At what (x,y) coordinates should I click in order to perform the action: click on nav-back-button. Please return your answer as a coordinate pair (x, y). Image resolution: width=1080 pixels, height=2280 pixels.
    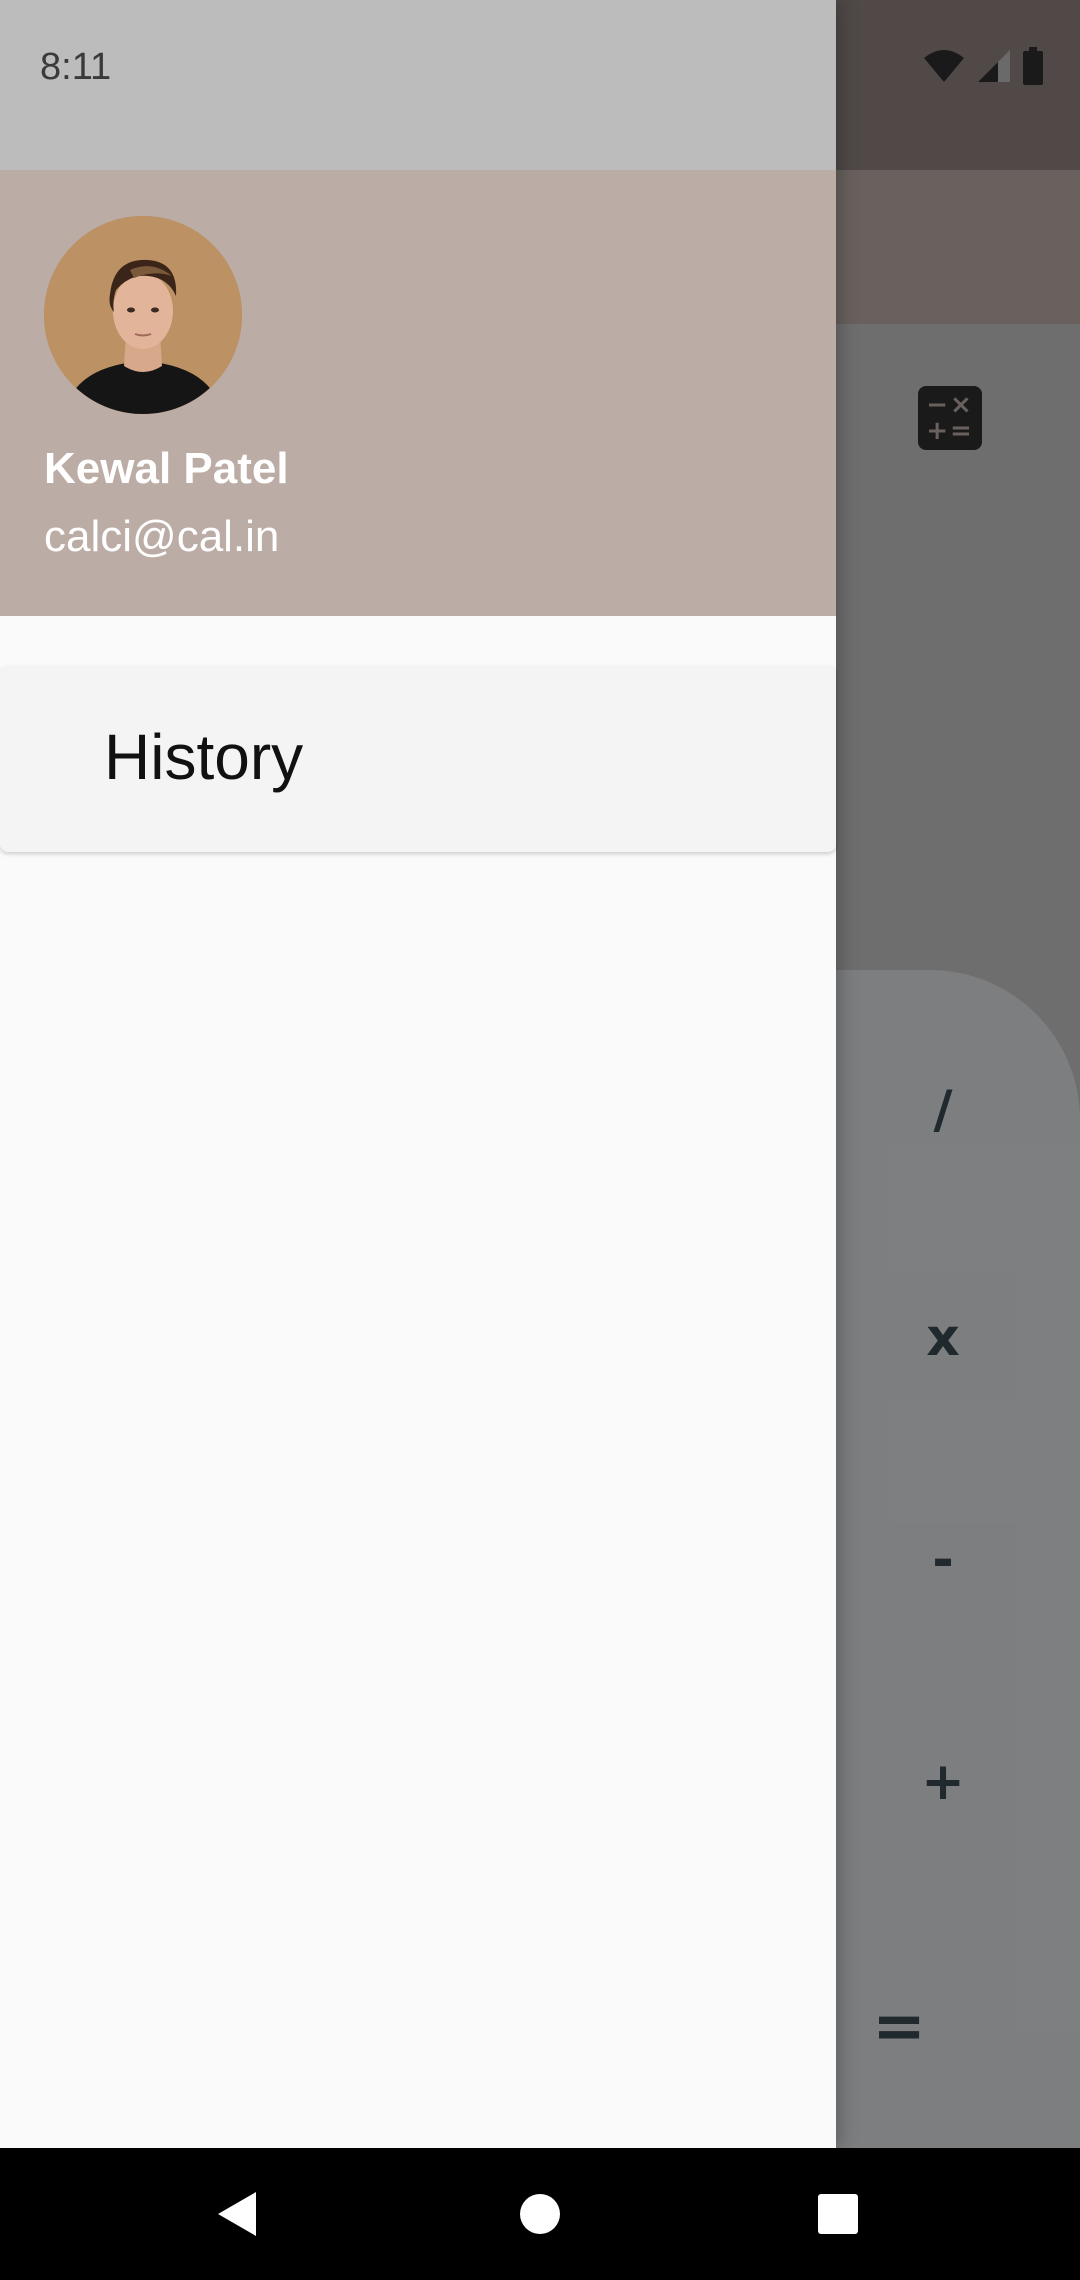
    Looking at the image, I should click on (238, 2214).